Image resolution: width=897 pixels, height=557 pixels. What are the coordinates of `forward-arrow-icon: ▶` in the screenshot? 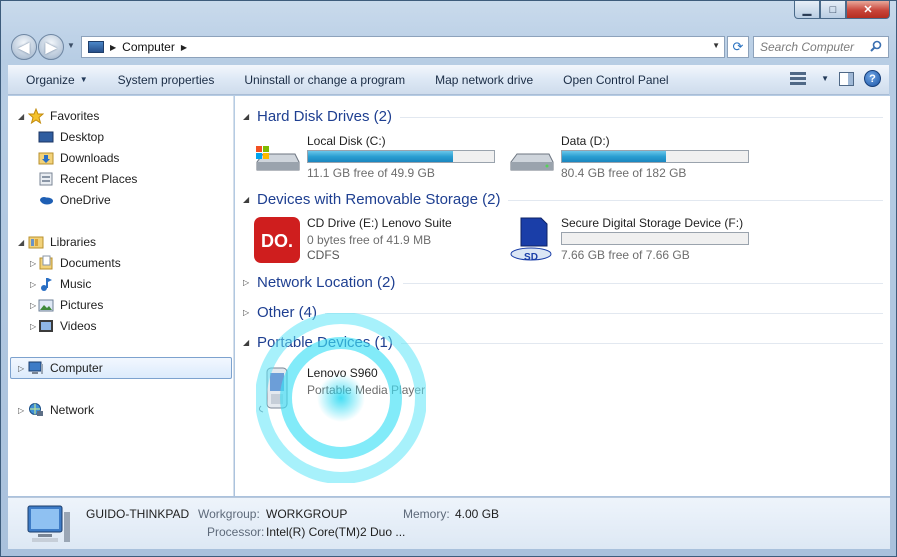 It's located at (51, 46).